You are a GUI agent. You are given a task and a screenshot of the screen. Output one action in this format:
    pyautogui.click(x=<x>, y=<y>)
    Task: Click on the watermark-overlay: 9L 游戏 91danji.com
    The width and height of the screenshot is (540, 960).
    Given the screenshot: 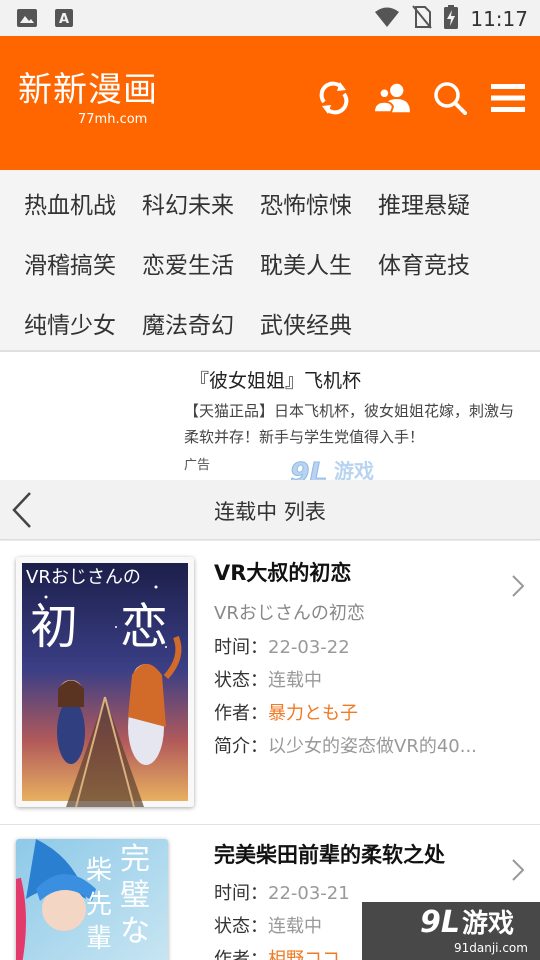 What is the action you would take?
    pyautogui.click(x=451, y=931)
    